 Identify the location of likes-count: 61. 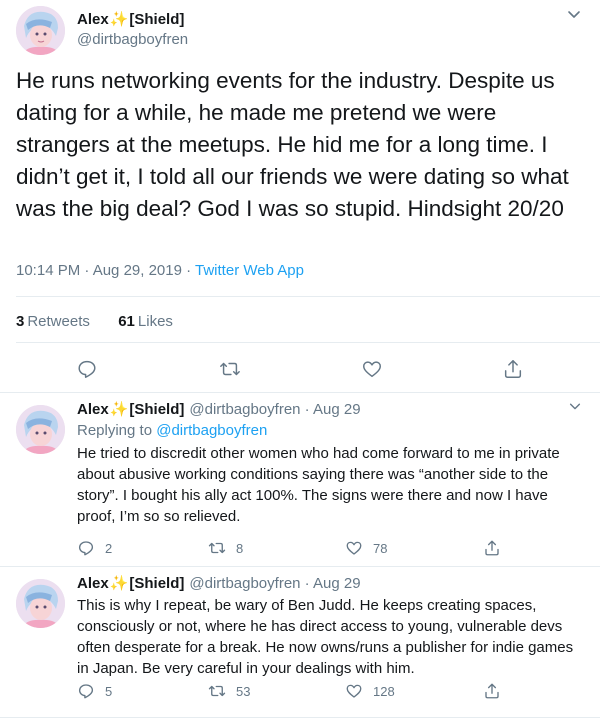
(126, 321).